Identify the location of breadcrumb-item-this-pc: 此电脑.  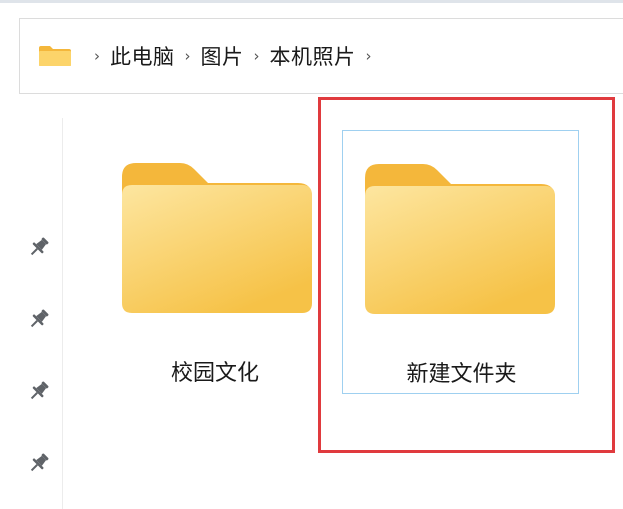
(142, 56).